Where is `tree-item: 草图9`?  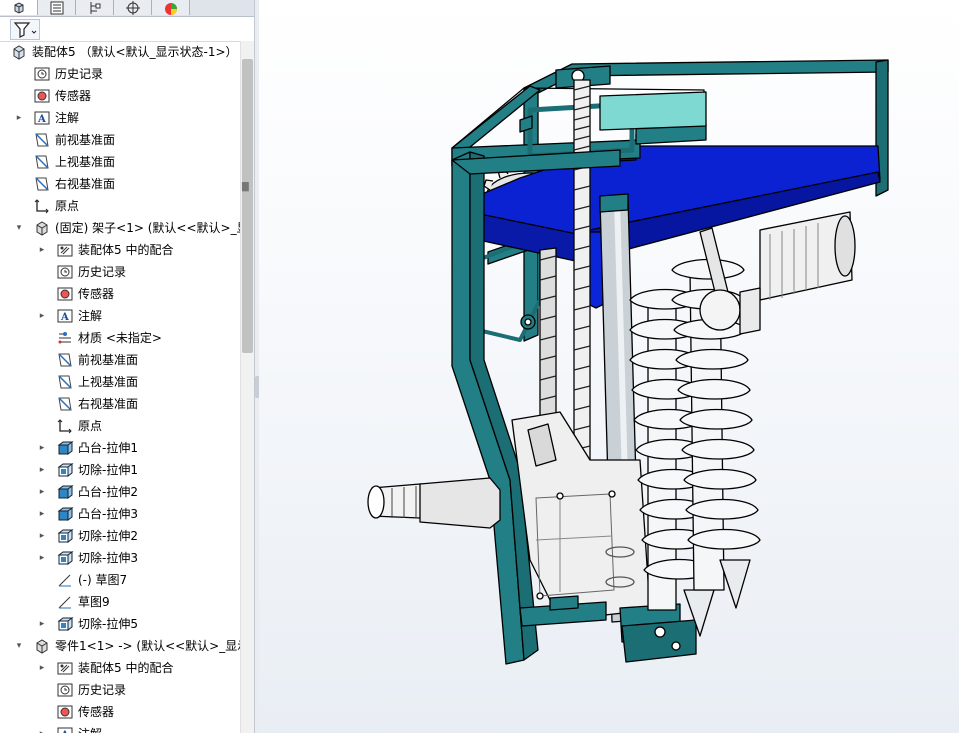 tree-item: 草图9 is located at coordinates (120, 602).